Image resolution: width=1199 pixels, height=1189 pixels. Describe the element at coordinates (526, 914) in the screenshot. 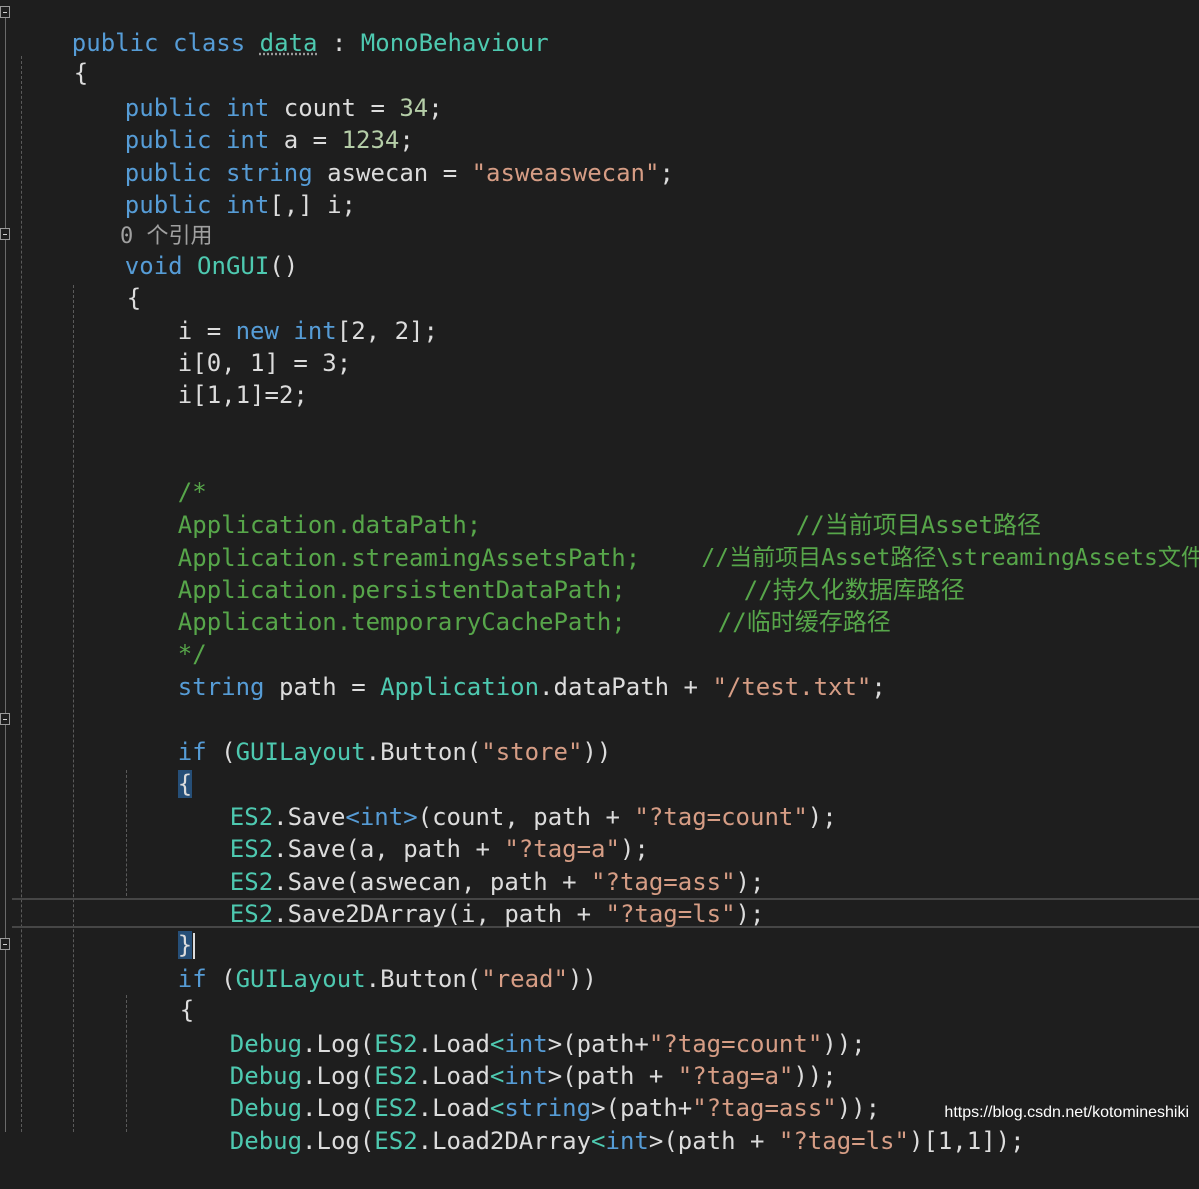

I see `code-text: (i, path +` at that location.